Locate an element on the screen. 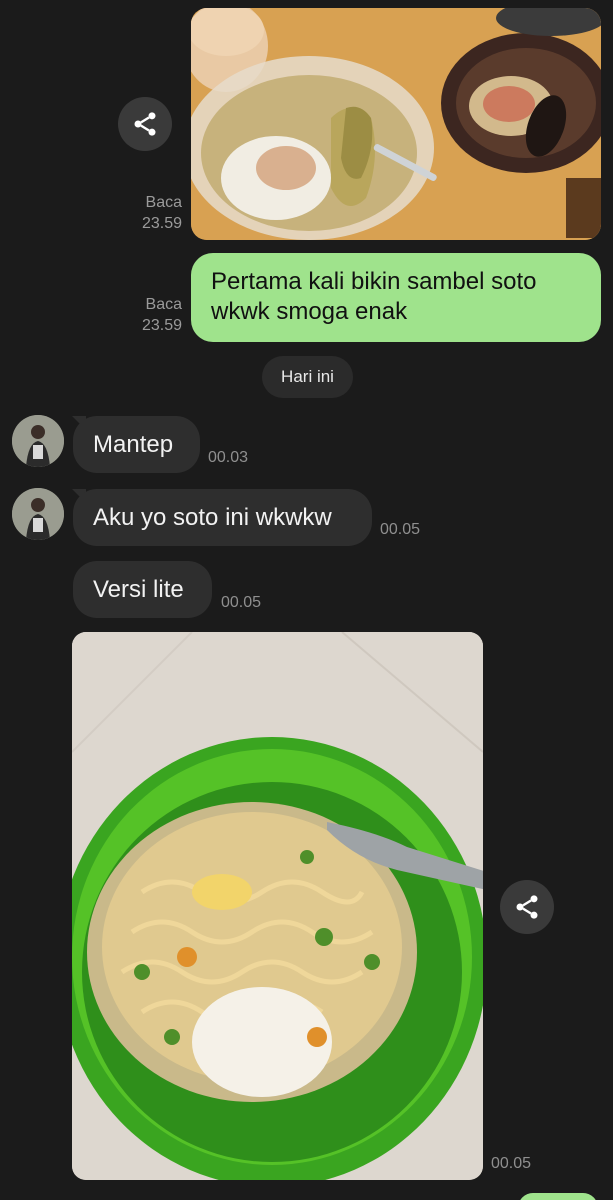 The image size is (613, 1200). message-text: Aku yo soto ini wkwkw is located at coordinates (212, 517).